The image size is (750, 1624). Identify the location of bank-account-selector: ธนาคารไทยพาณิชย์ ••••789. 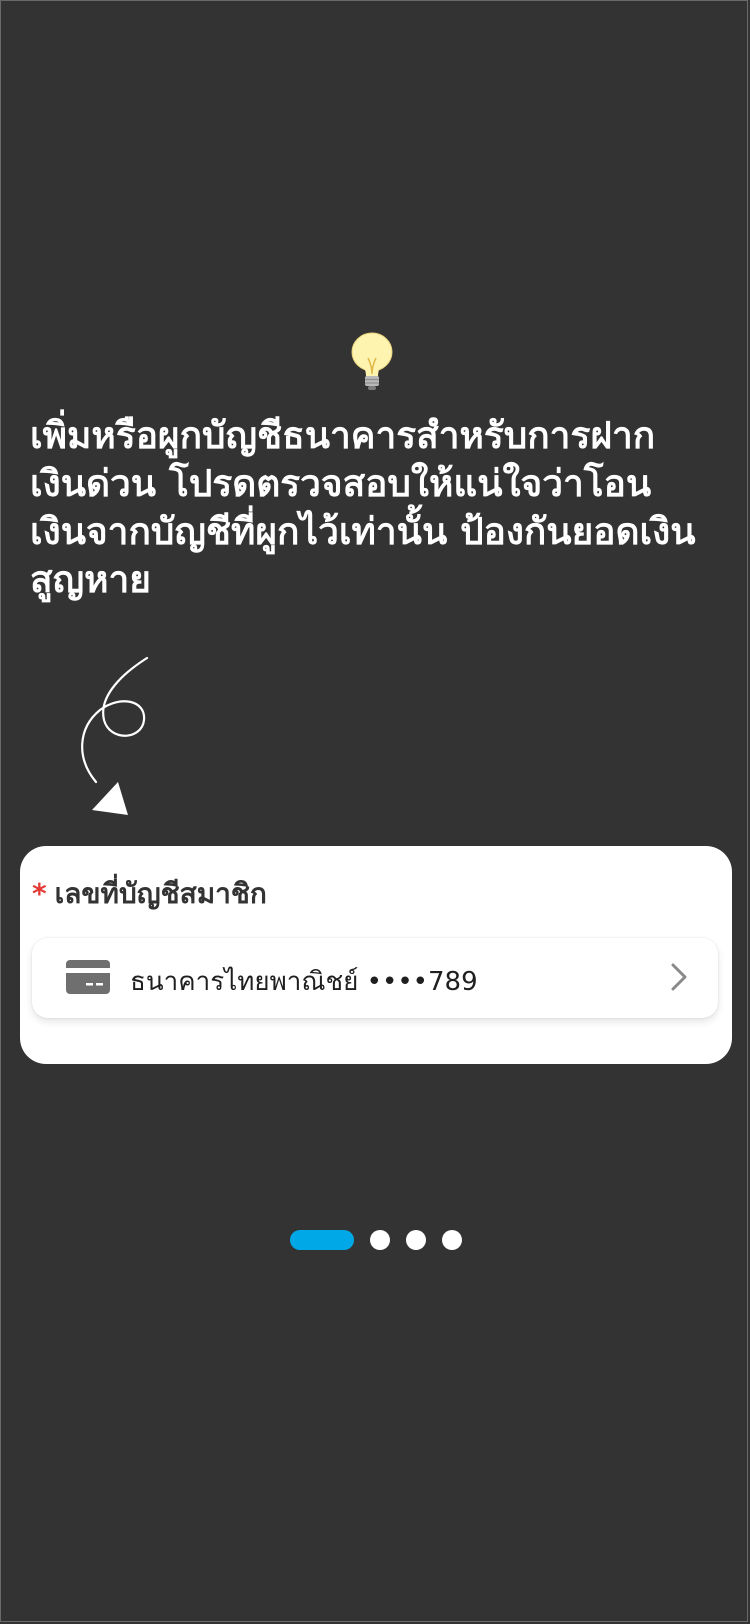
(375, 978).